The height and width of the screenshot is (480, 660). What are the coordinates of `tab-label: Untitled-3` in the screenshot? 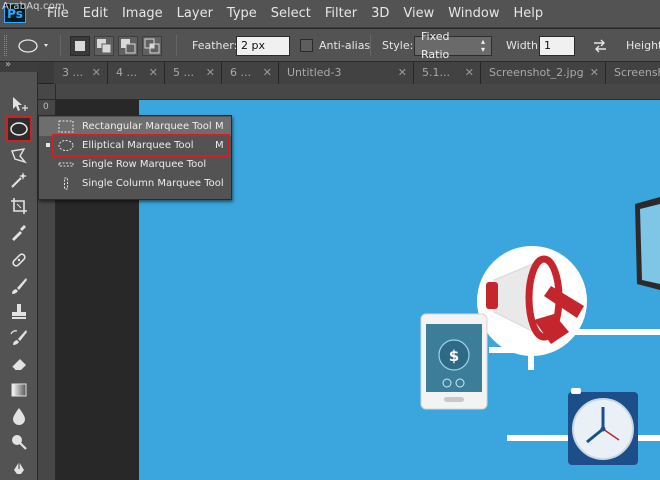 It's located at (314, 72).